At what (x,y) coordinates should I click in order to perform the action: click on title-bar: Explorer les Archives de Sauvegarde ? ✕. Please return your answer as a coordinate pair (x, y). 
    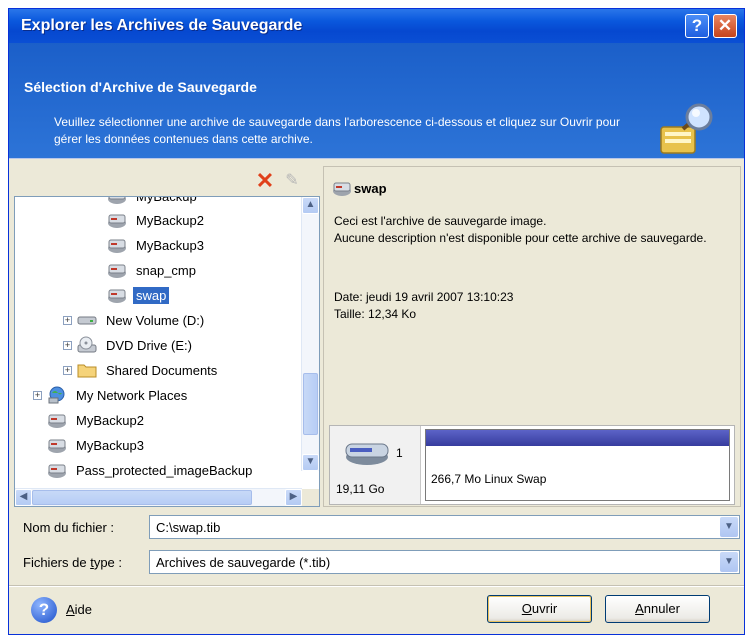
    Looking at the image, I should click on (376, 26).